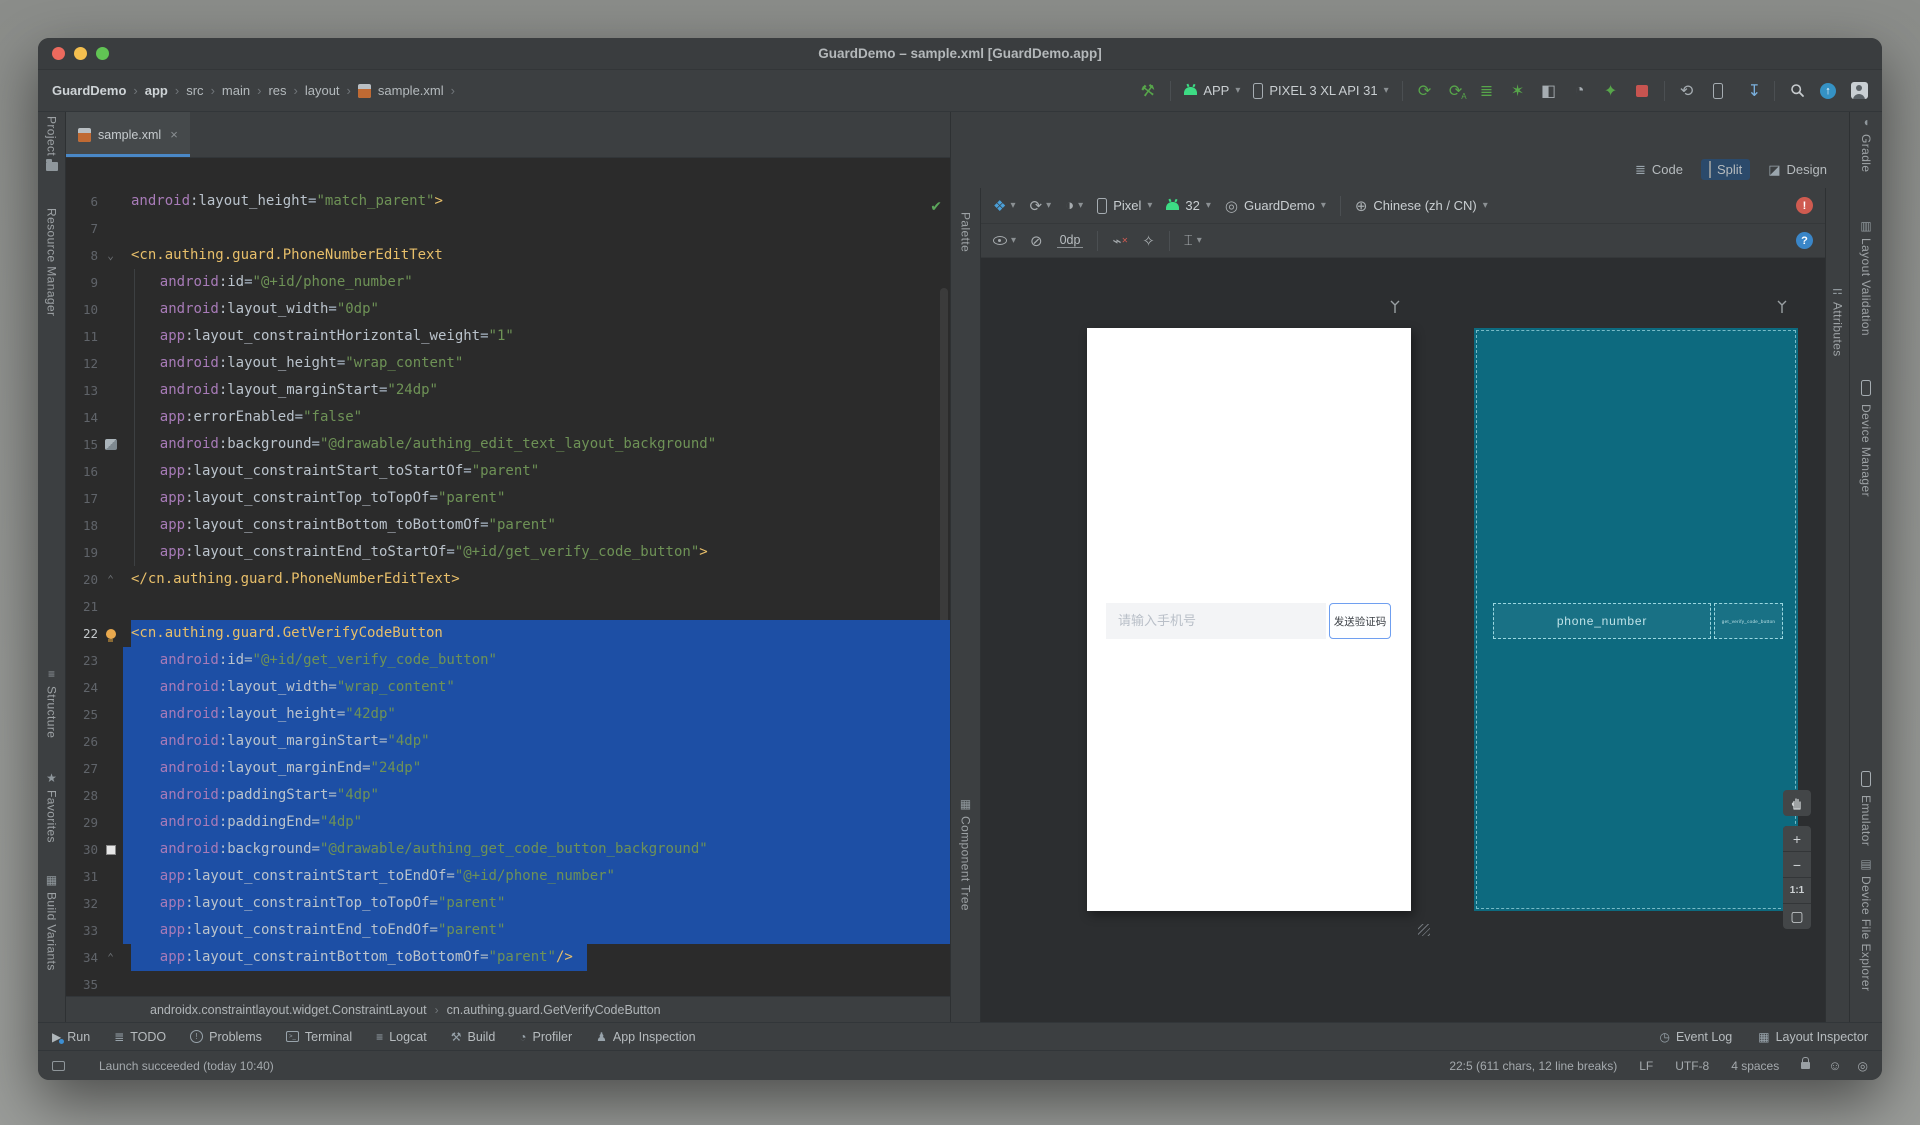 Image resolution: width=1920 pixels, height=1125 pixels. What do you see at coordinates (1863, 1066) in the screenshot?
I see `notifications-icon: ◎` at bounding box center [1863, 1066].